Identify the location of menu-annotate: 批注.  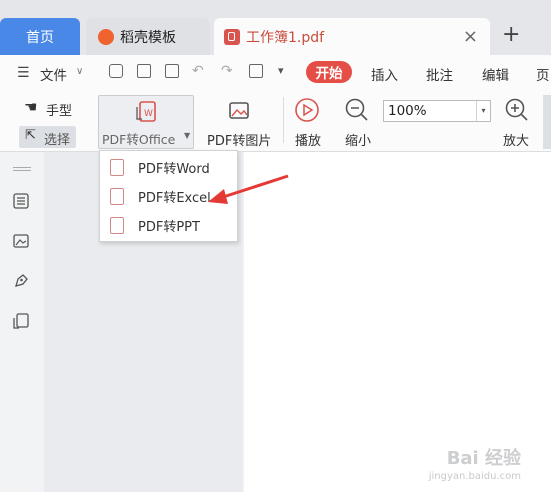
(439, 74).